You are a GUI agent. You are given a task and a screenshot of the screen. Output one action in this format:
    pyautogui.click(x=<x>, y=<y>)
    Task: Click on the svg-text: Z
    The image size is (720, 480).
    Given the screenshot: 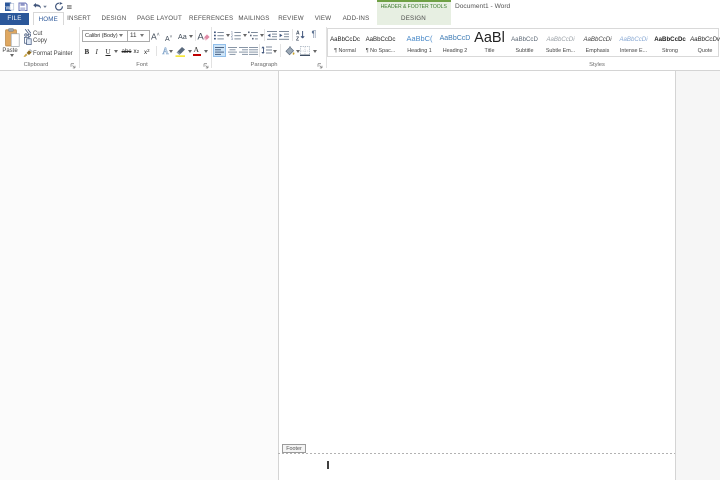 What is the action you would take?
    pyautogui.click(x=297, y=38)
    